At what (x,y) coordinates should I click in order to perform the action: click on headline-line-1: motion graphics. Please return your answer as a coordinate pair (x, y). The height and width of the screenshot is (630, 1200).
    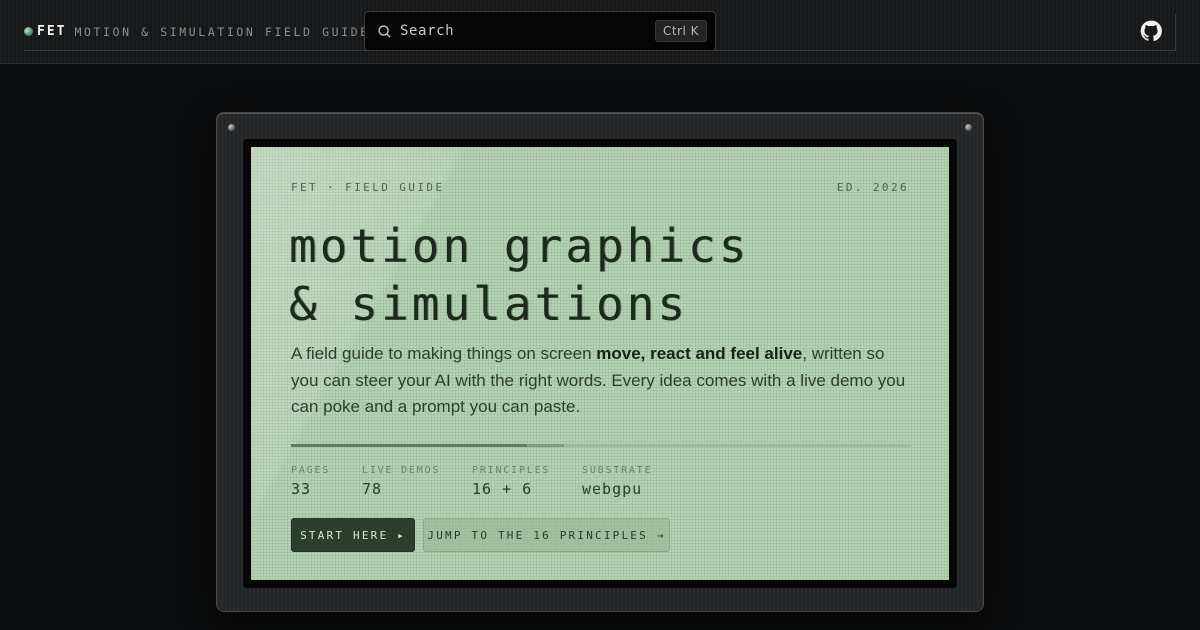
    Looking at the image, I should click on (519, 246).